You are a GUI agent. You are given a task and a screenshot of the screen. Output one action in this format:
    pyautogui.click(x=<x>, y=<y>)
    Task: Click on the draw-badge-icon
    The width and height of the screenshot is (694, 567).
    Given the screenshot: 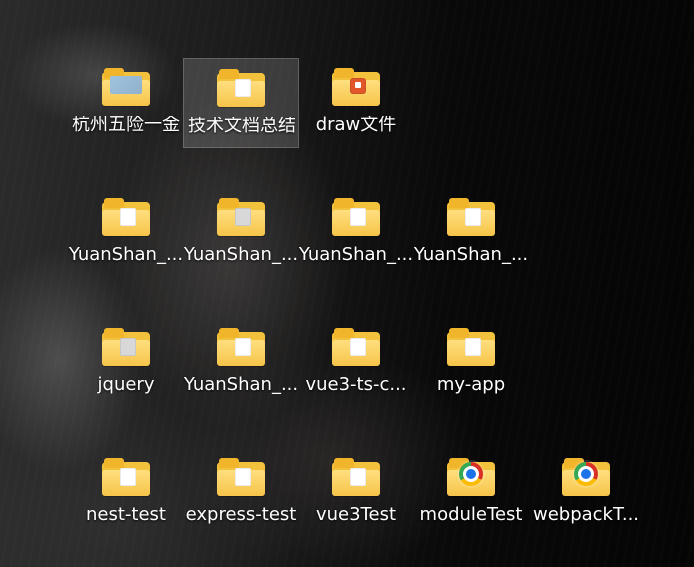 What is the action you would take?
    pyautogui.click(x=358, y=86)
    